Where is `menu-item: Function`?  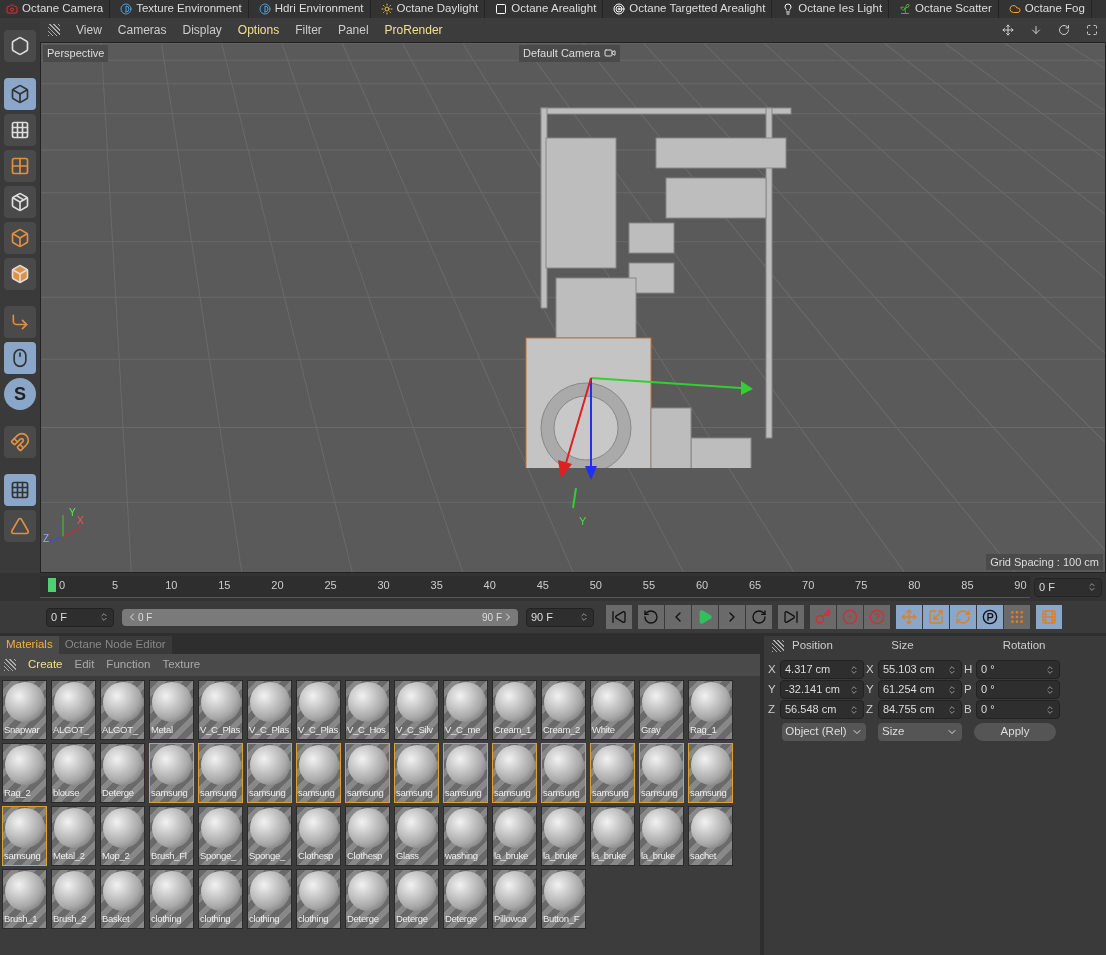
menu-item: Function is located at coordinates (128, 665).